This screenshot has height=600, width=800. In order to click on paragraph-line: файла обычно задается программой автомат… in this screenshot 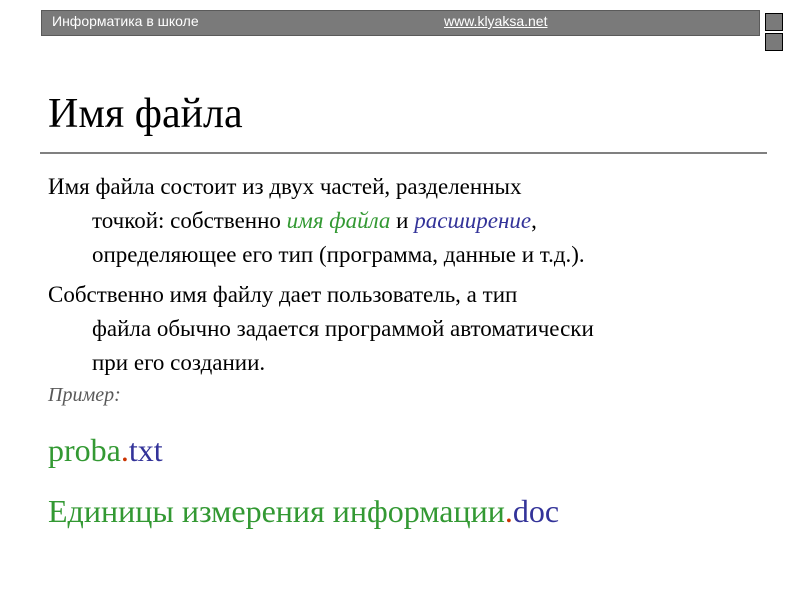, I will do `click(343, 328)`.